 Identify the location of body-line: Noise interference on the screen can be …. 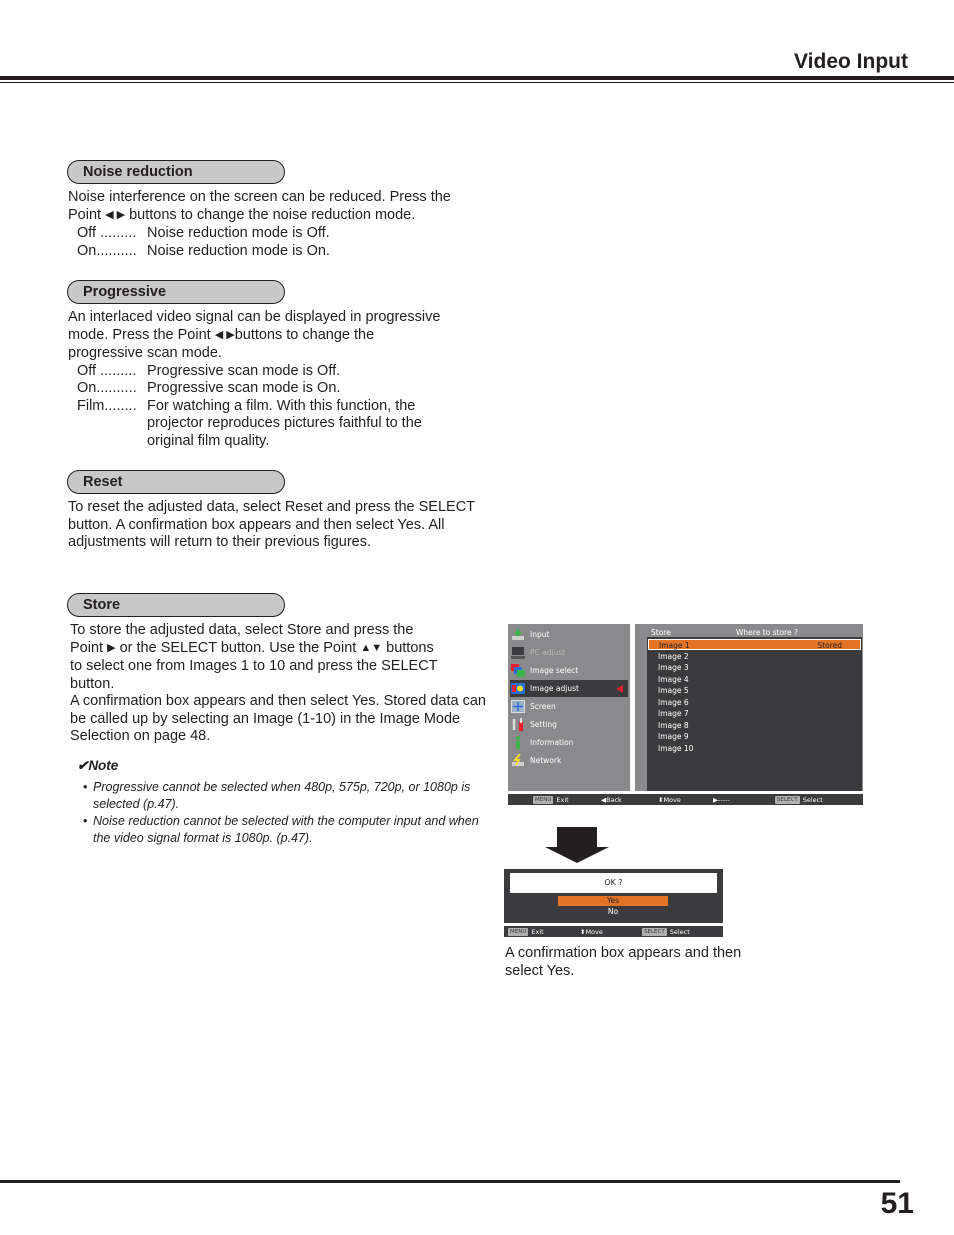
(259, 197).